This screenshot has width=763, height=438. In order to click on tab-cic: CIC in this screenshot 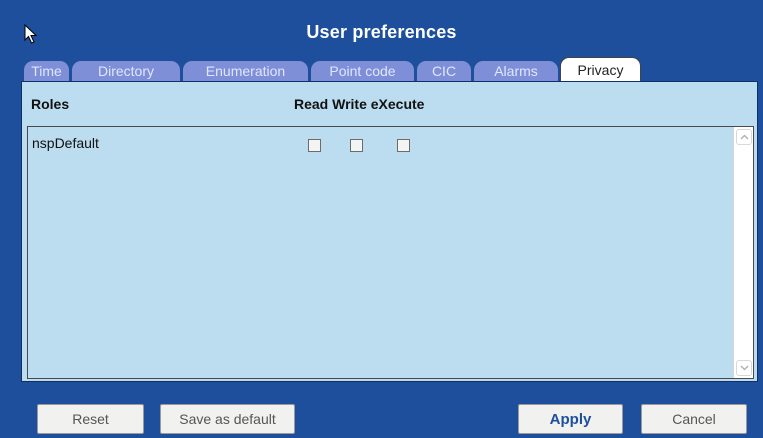, I will do `click(444, 71)`.